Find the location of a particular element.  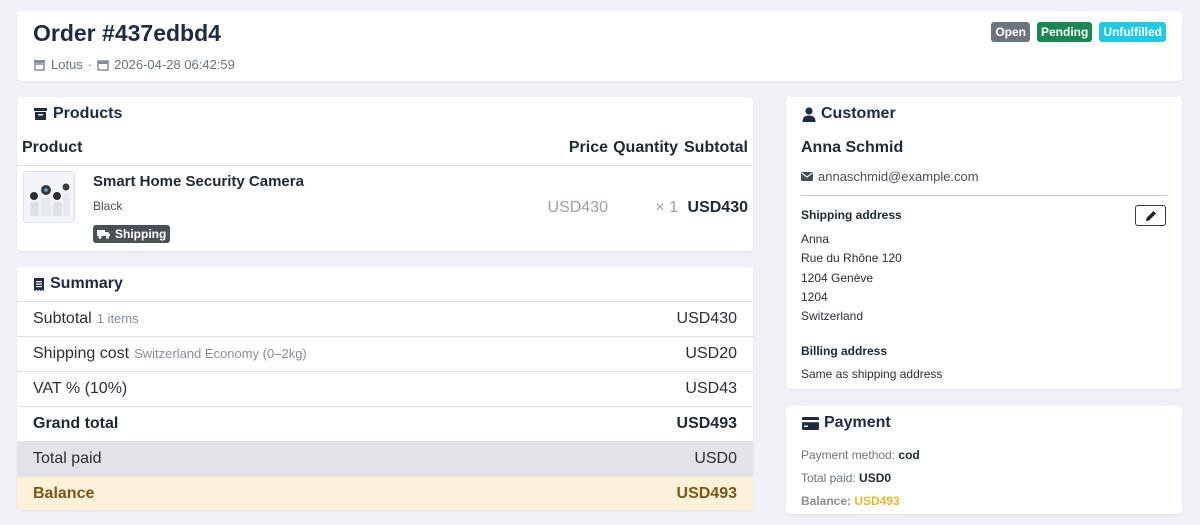

status-badge-pending: Pending is located at coordinates (1064, 32).